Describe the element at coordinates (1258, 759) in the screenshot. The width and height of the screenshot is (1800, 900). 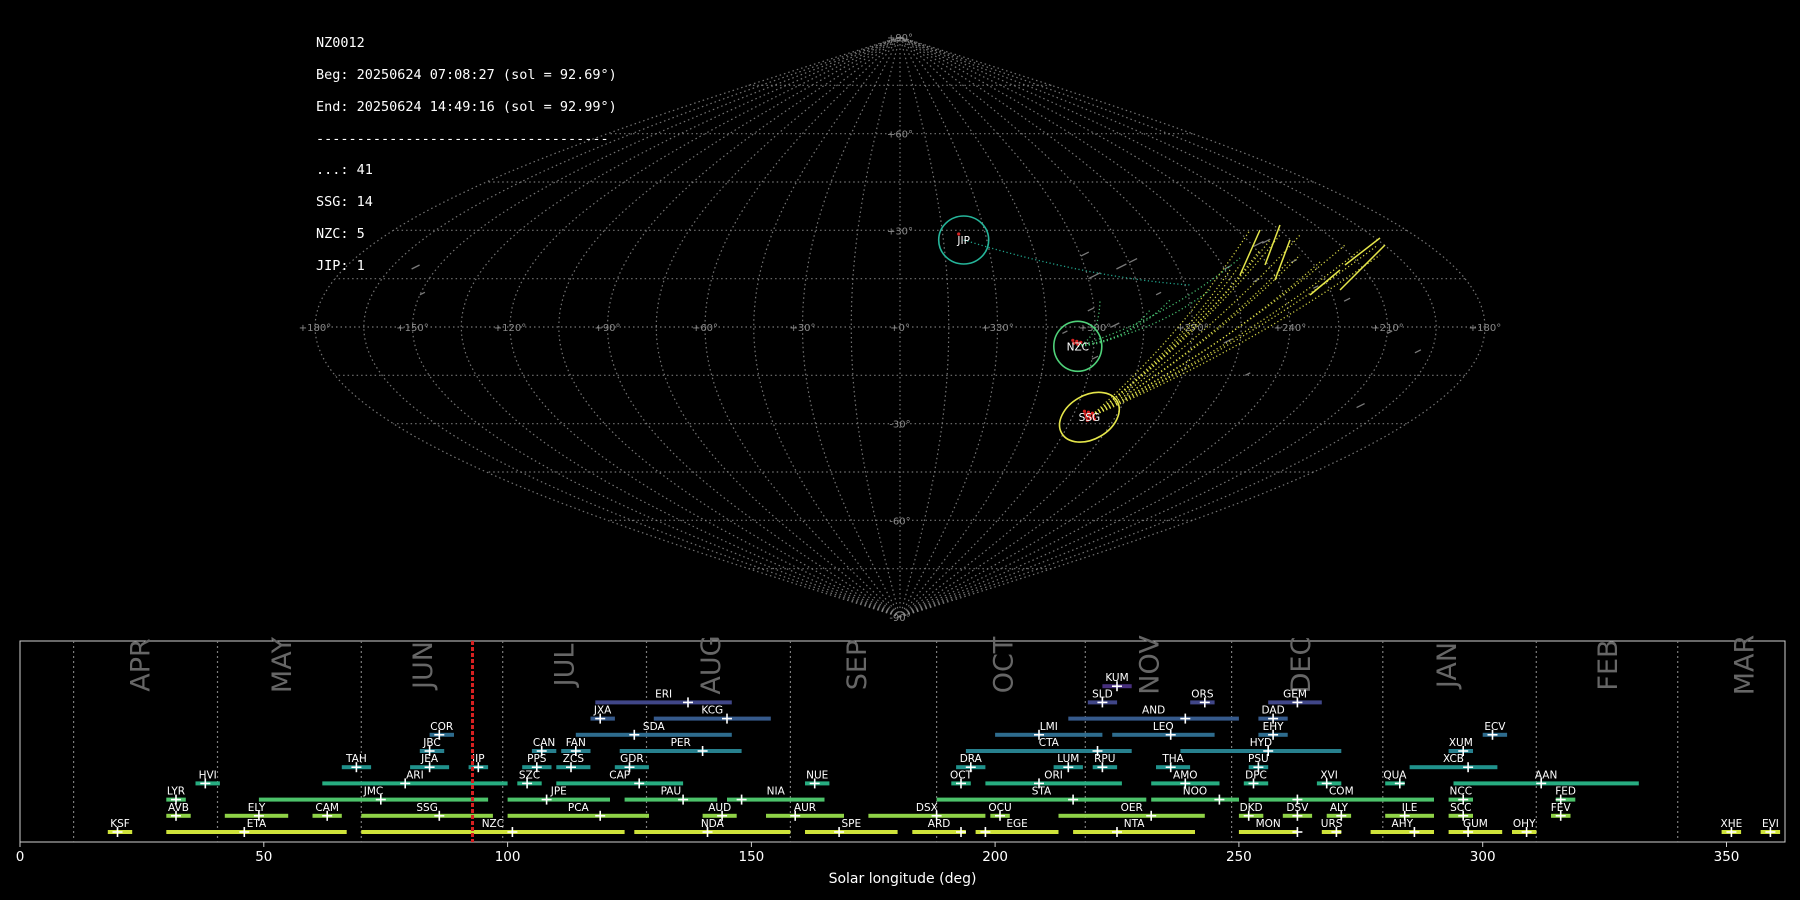
I see `shower-code-label: PSU` at that location.